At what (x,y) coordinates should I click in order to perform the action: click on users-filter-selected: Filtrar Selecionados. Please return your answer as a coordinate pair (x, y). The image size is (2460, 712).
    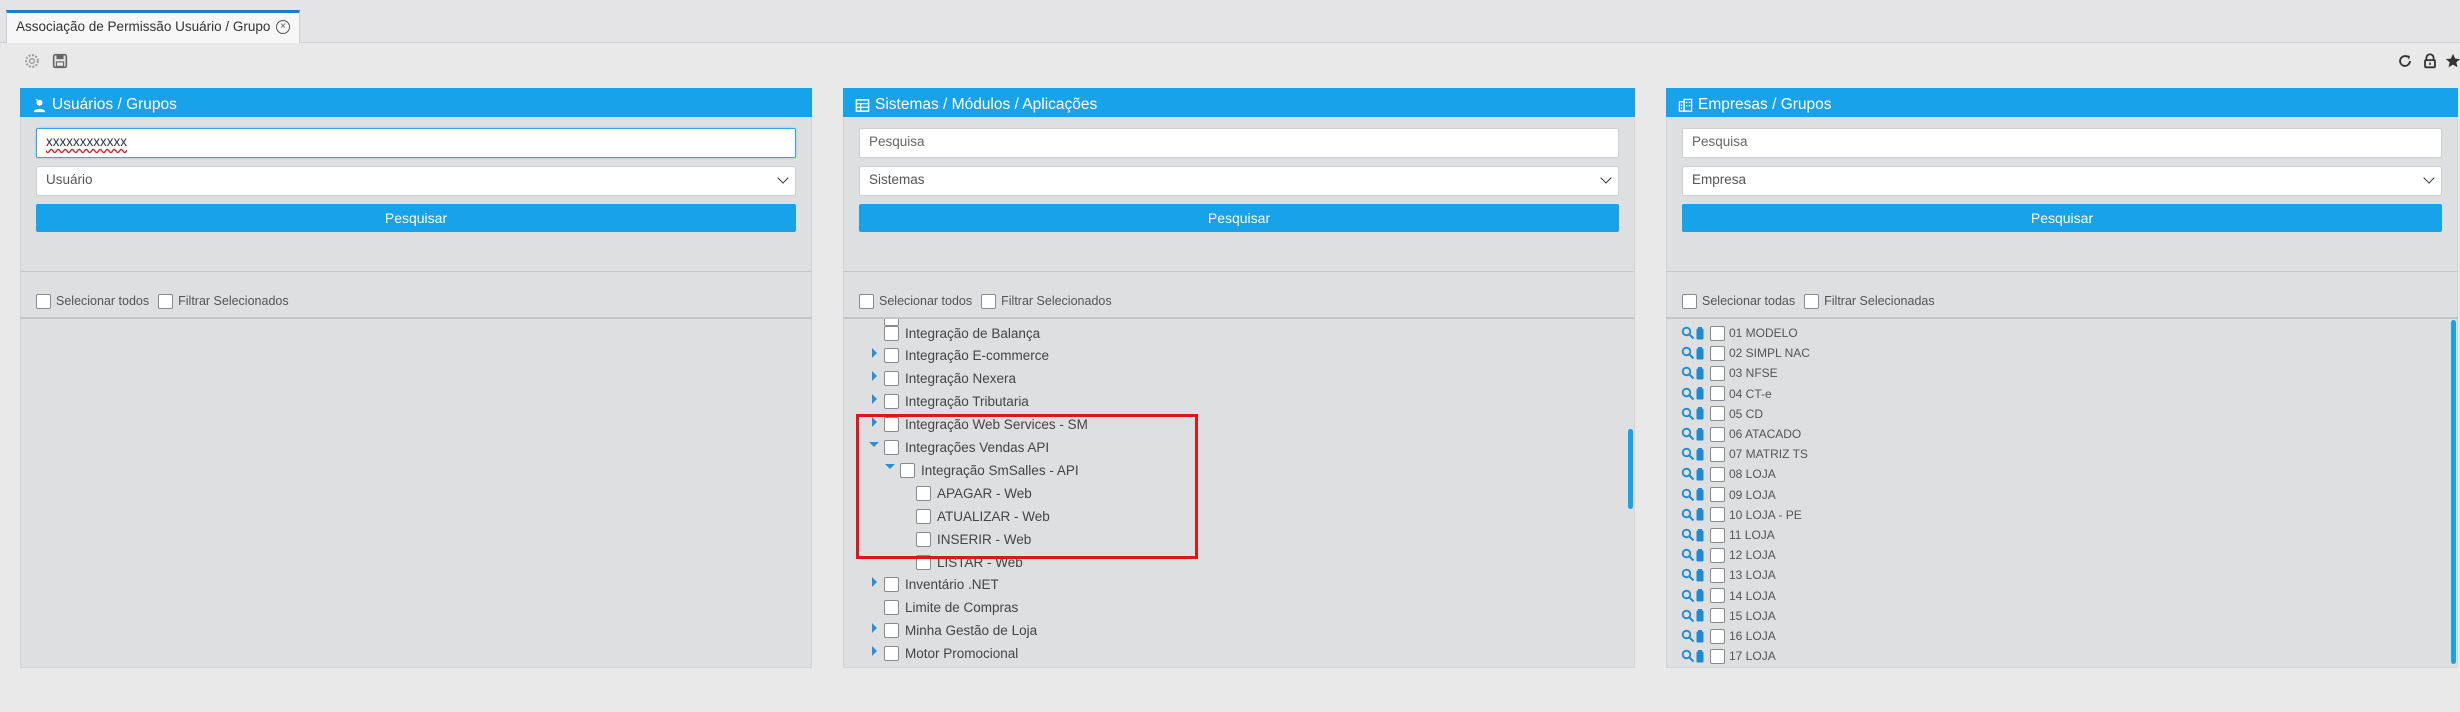
    Looking at the image, I should click on (223, 301).